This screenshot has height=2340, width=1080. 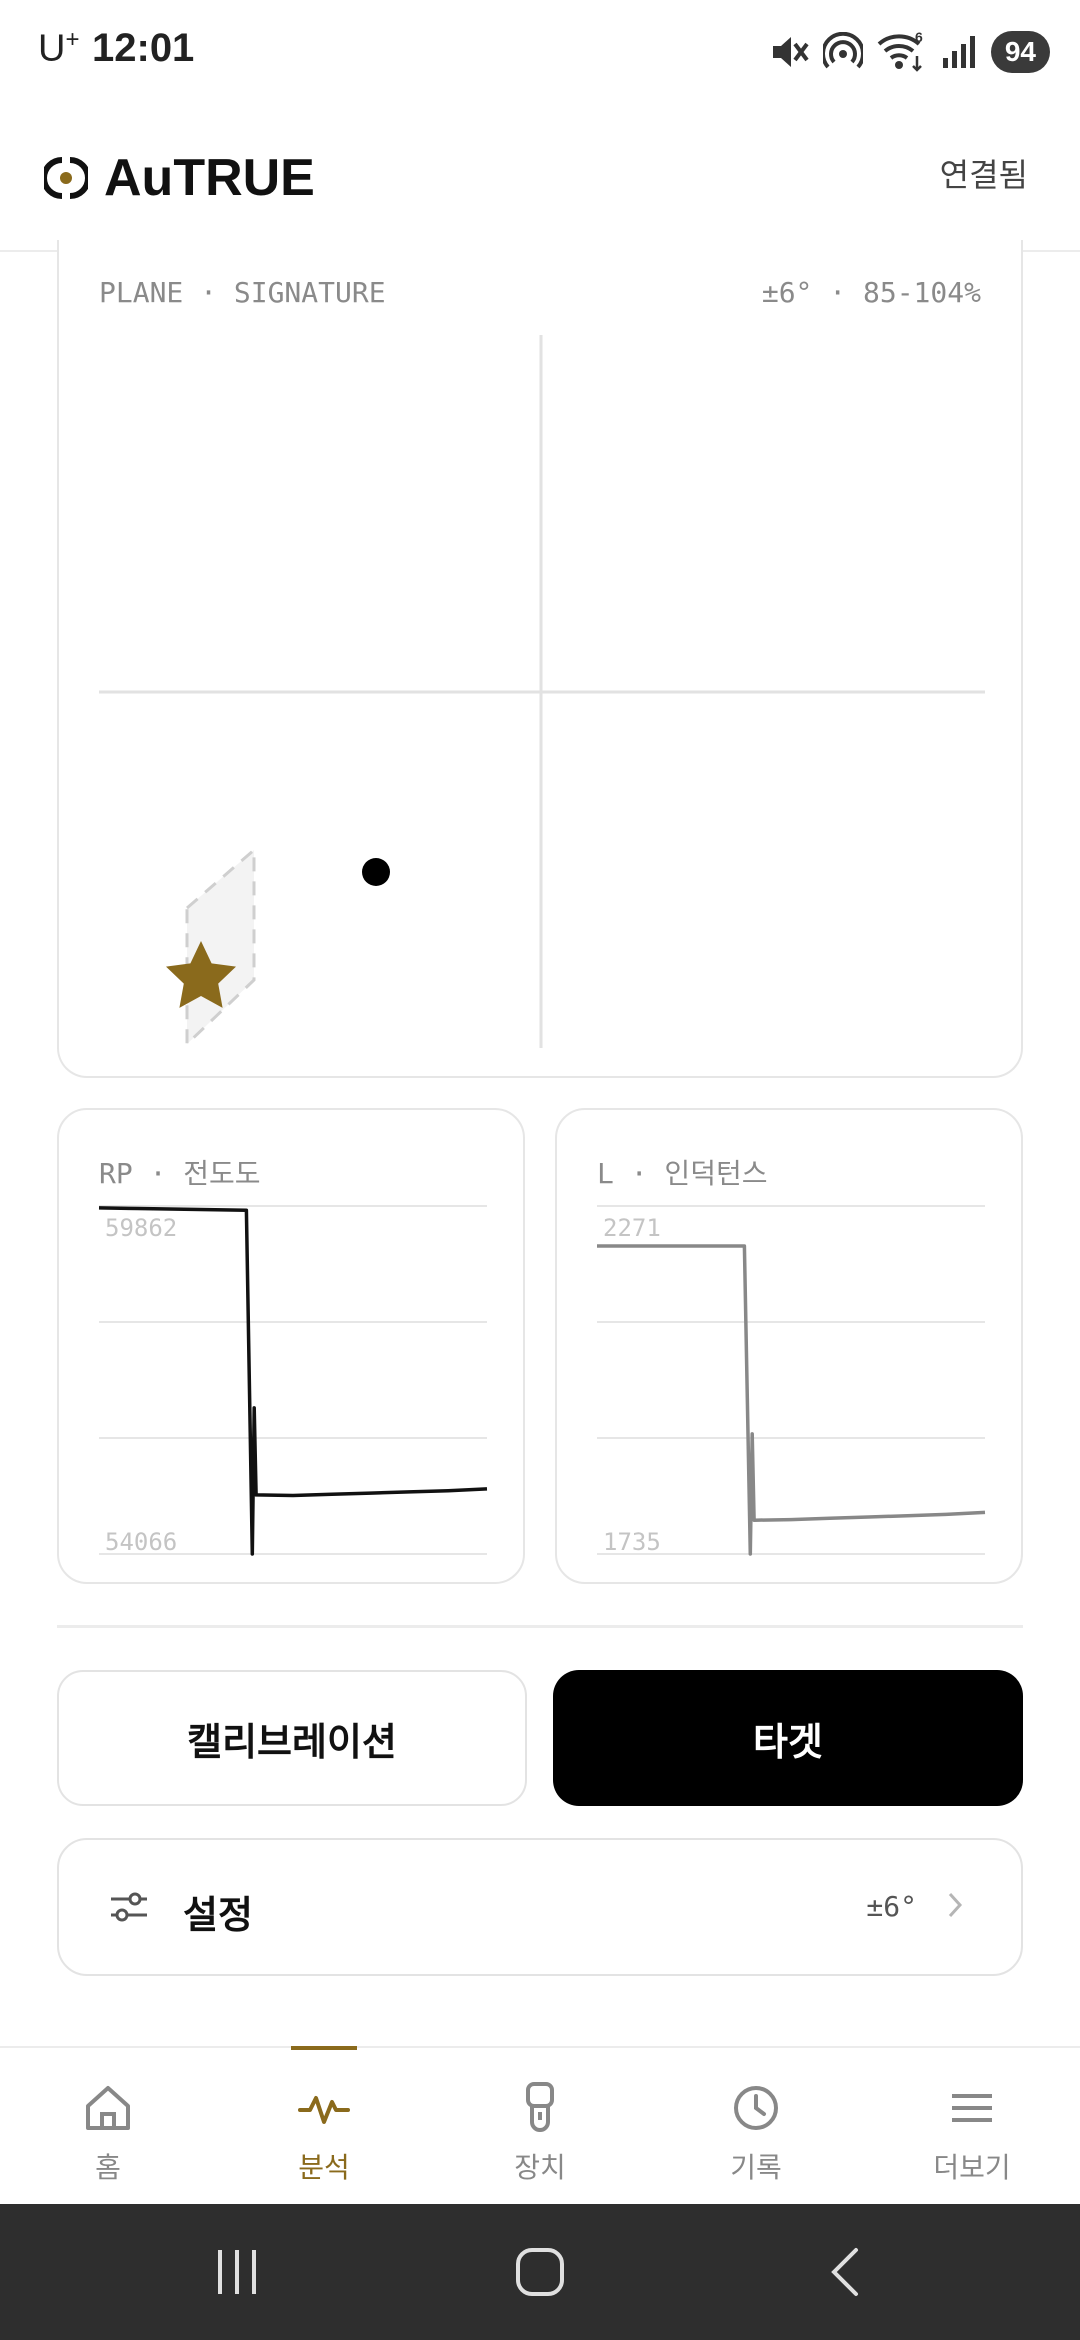 What do you see at coordinates (900, 51) in the screenshot?
I see `wifi-icon: 6` at bounding box center [900, 51].